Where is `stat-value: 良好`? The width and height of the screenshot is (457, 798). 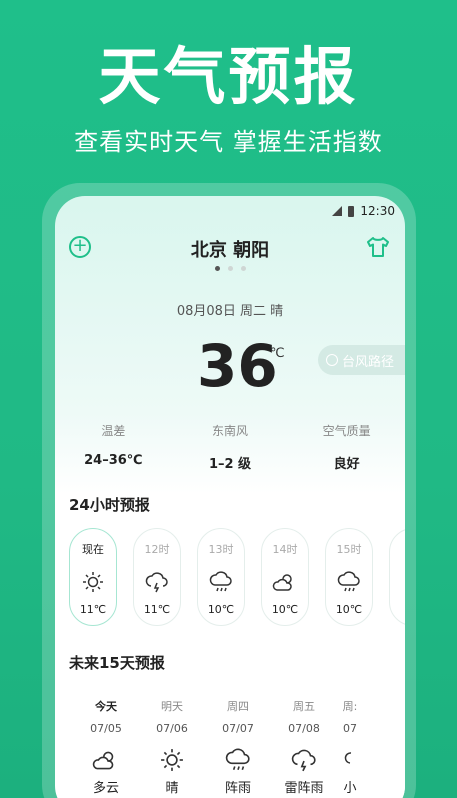 stat-value: 良好 is located at coordinates (346, 464).